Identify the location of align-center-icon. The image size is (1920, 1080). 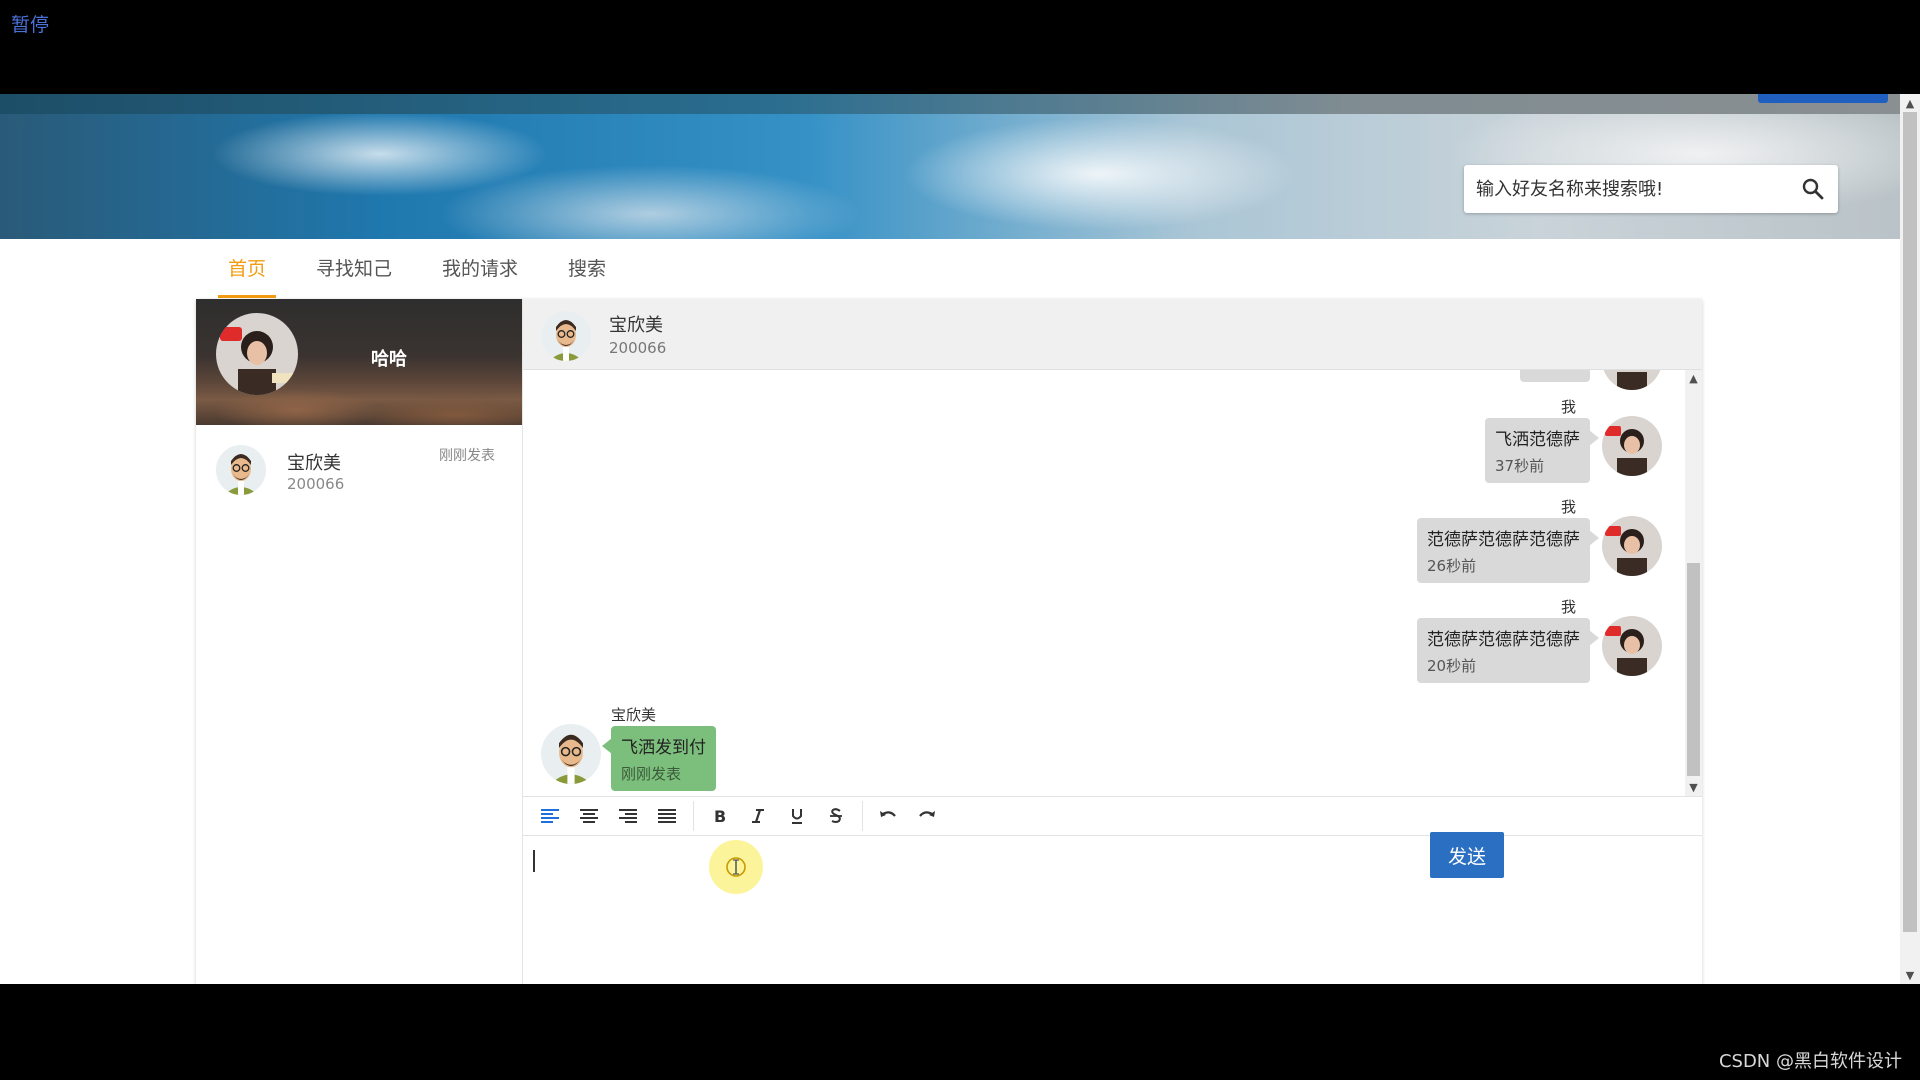
(589, 816).